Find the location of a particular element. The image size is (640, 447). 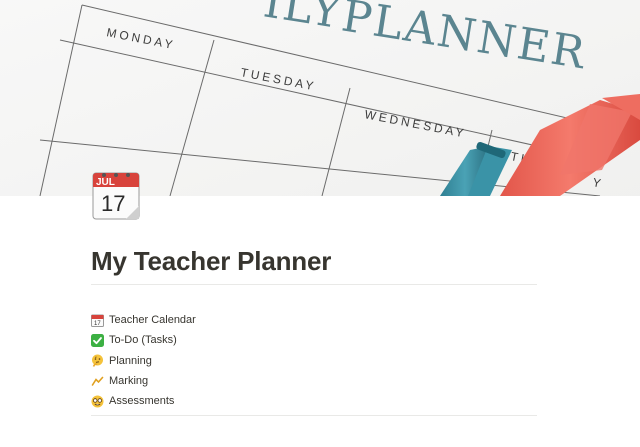

title-divider is located at coordinates (314, 284).